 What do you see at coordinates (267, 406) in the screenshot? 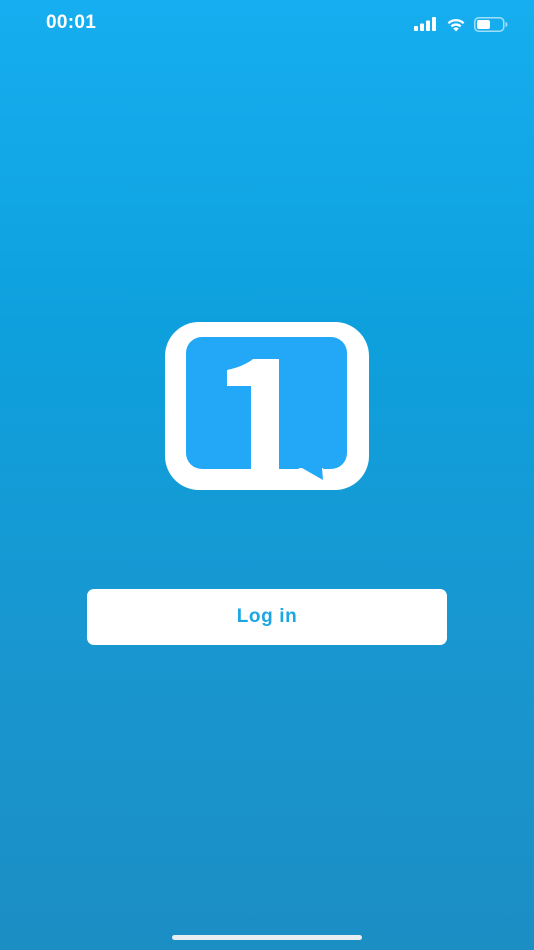
I see `app-logo-icon` at bounding box center [267, 406].